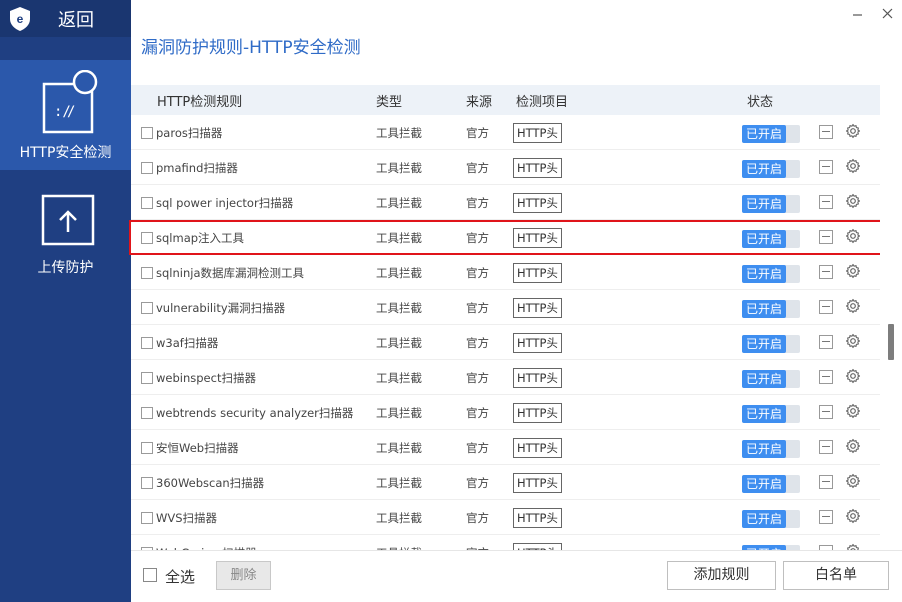 The width and height of the screenshot is (902, 602). Describe the element at coordinates (230, 273) in the screenshot. I see `rule-name: sqlninja数据库漏洞检测工具` at that location.